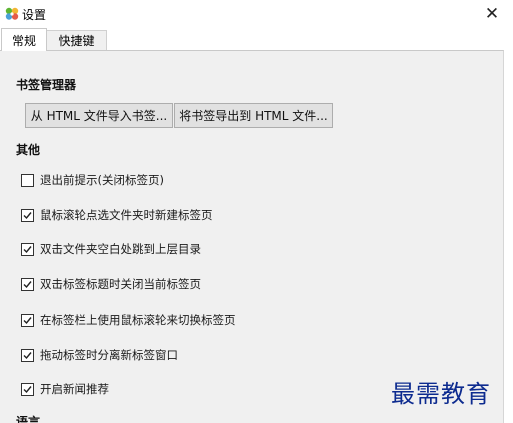 This screenshot has width=513, height=423. I want to click on option-dblclick-close-tab: 双击标签标题时关闭当前标签页, so click(111, 284).